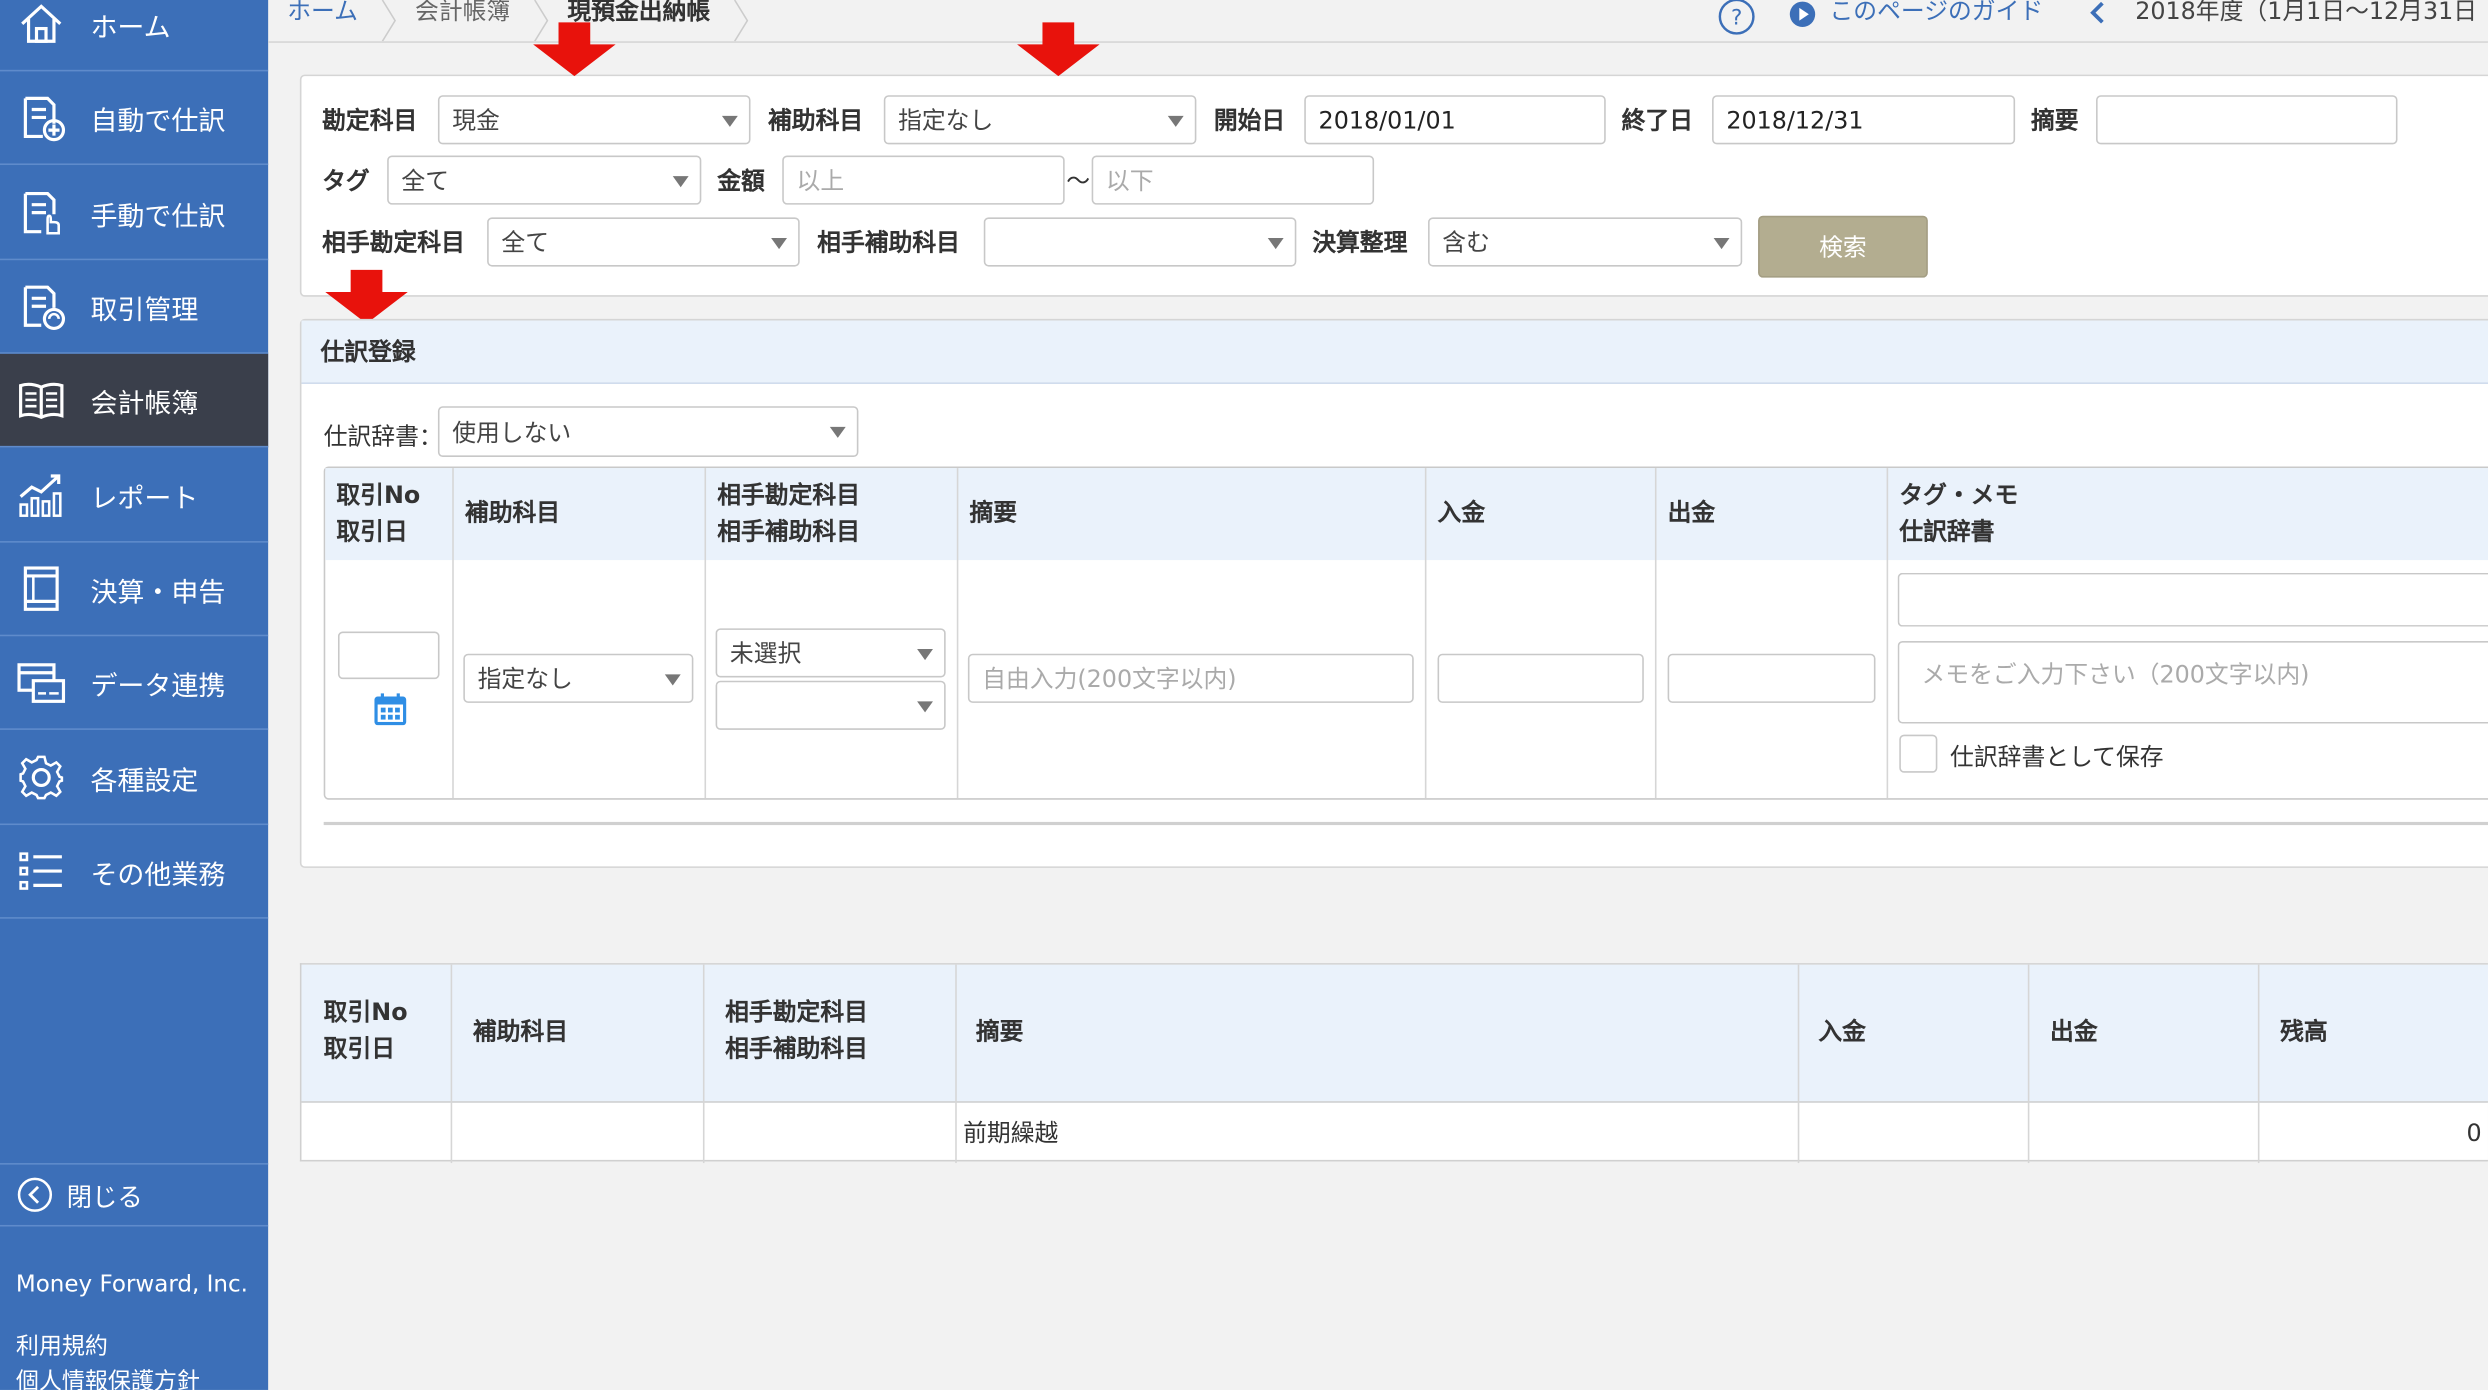 The image size is (2488, 1390). What do you see at coordinates (104, 1197) in the screenshot?
I see `close-label: 閉じる` at bounding box center [104, 1197].